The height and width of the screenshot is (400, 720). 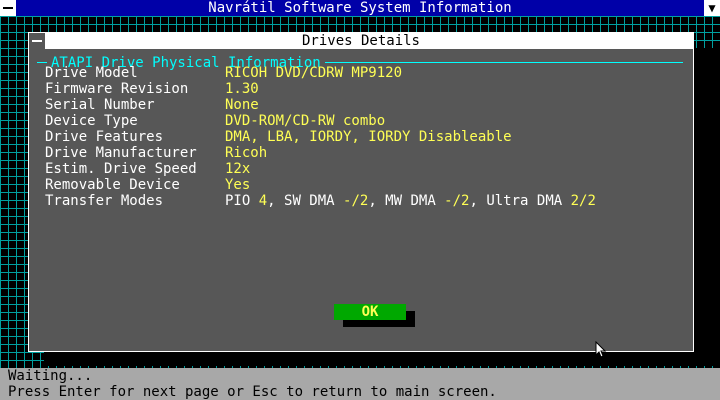 I want to click on dialog-title: Drives Details, so click(x=360, y=41).